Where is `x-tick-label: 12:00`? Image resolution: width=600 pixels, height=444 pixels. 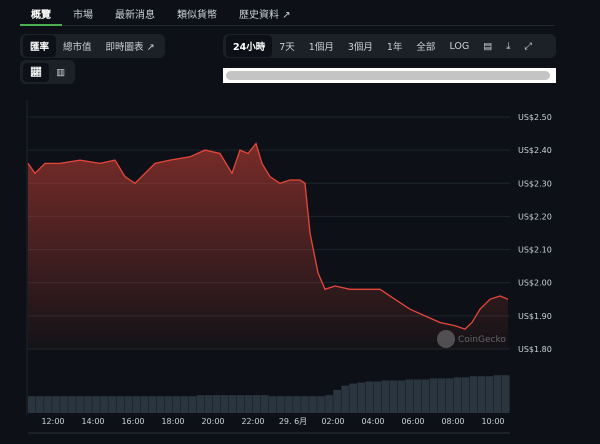 x-tick-label: 12:00 is located at coordinates (52, 421).